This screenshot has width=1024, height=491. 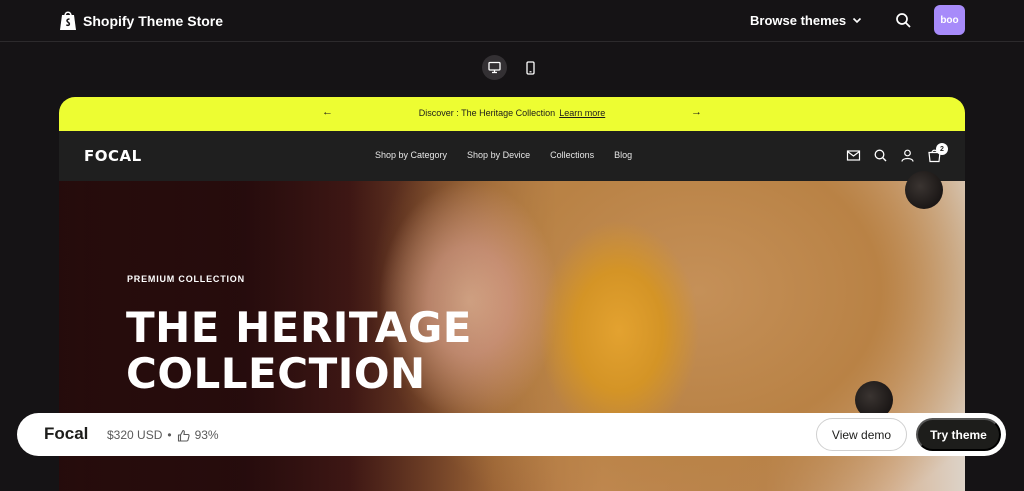 I want to click on hero-title-line-1: THE HERITAGE, so click(x=299, y=327).